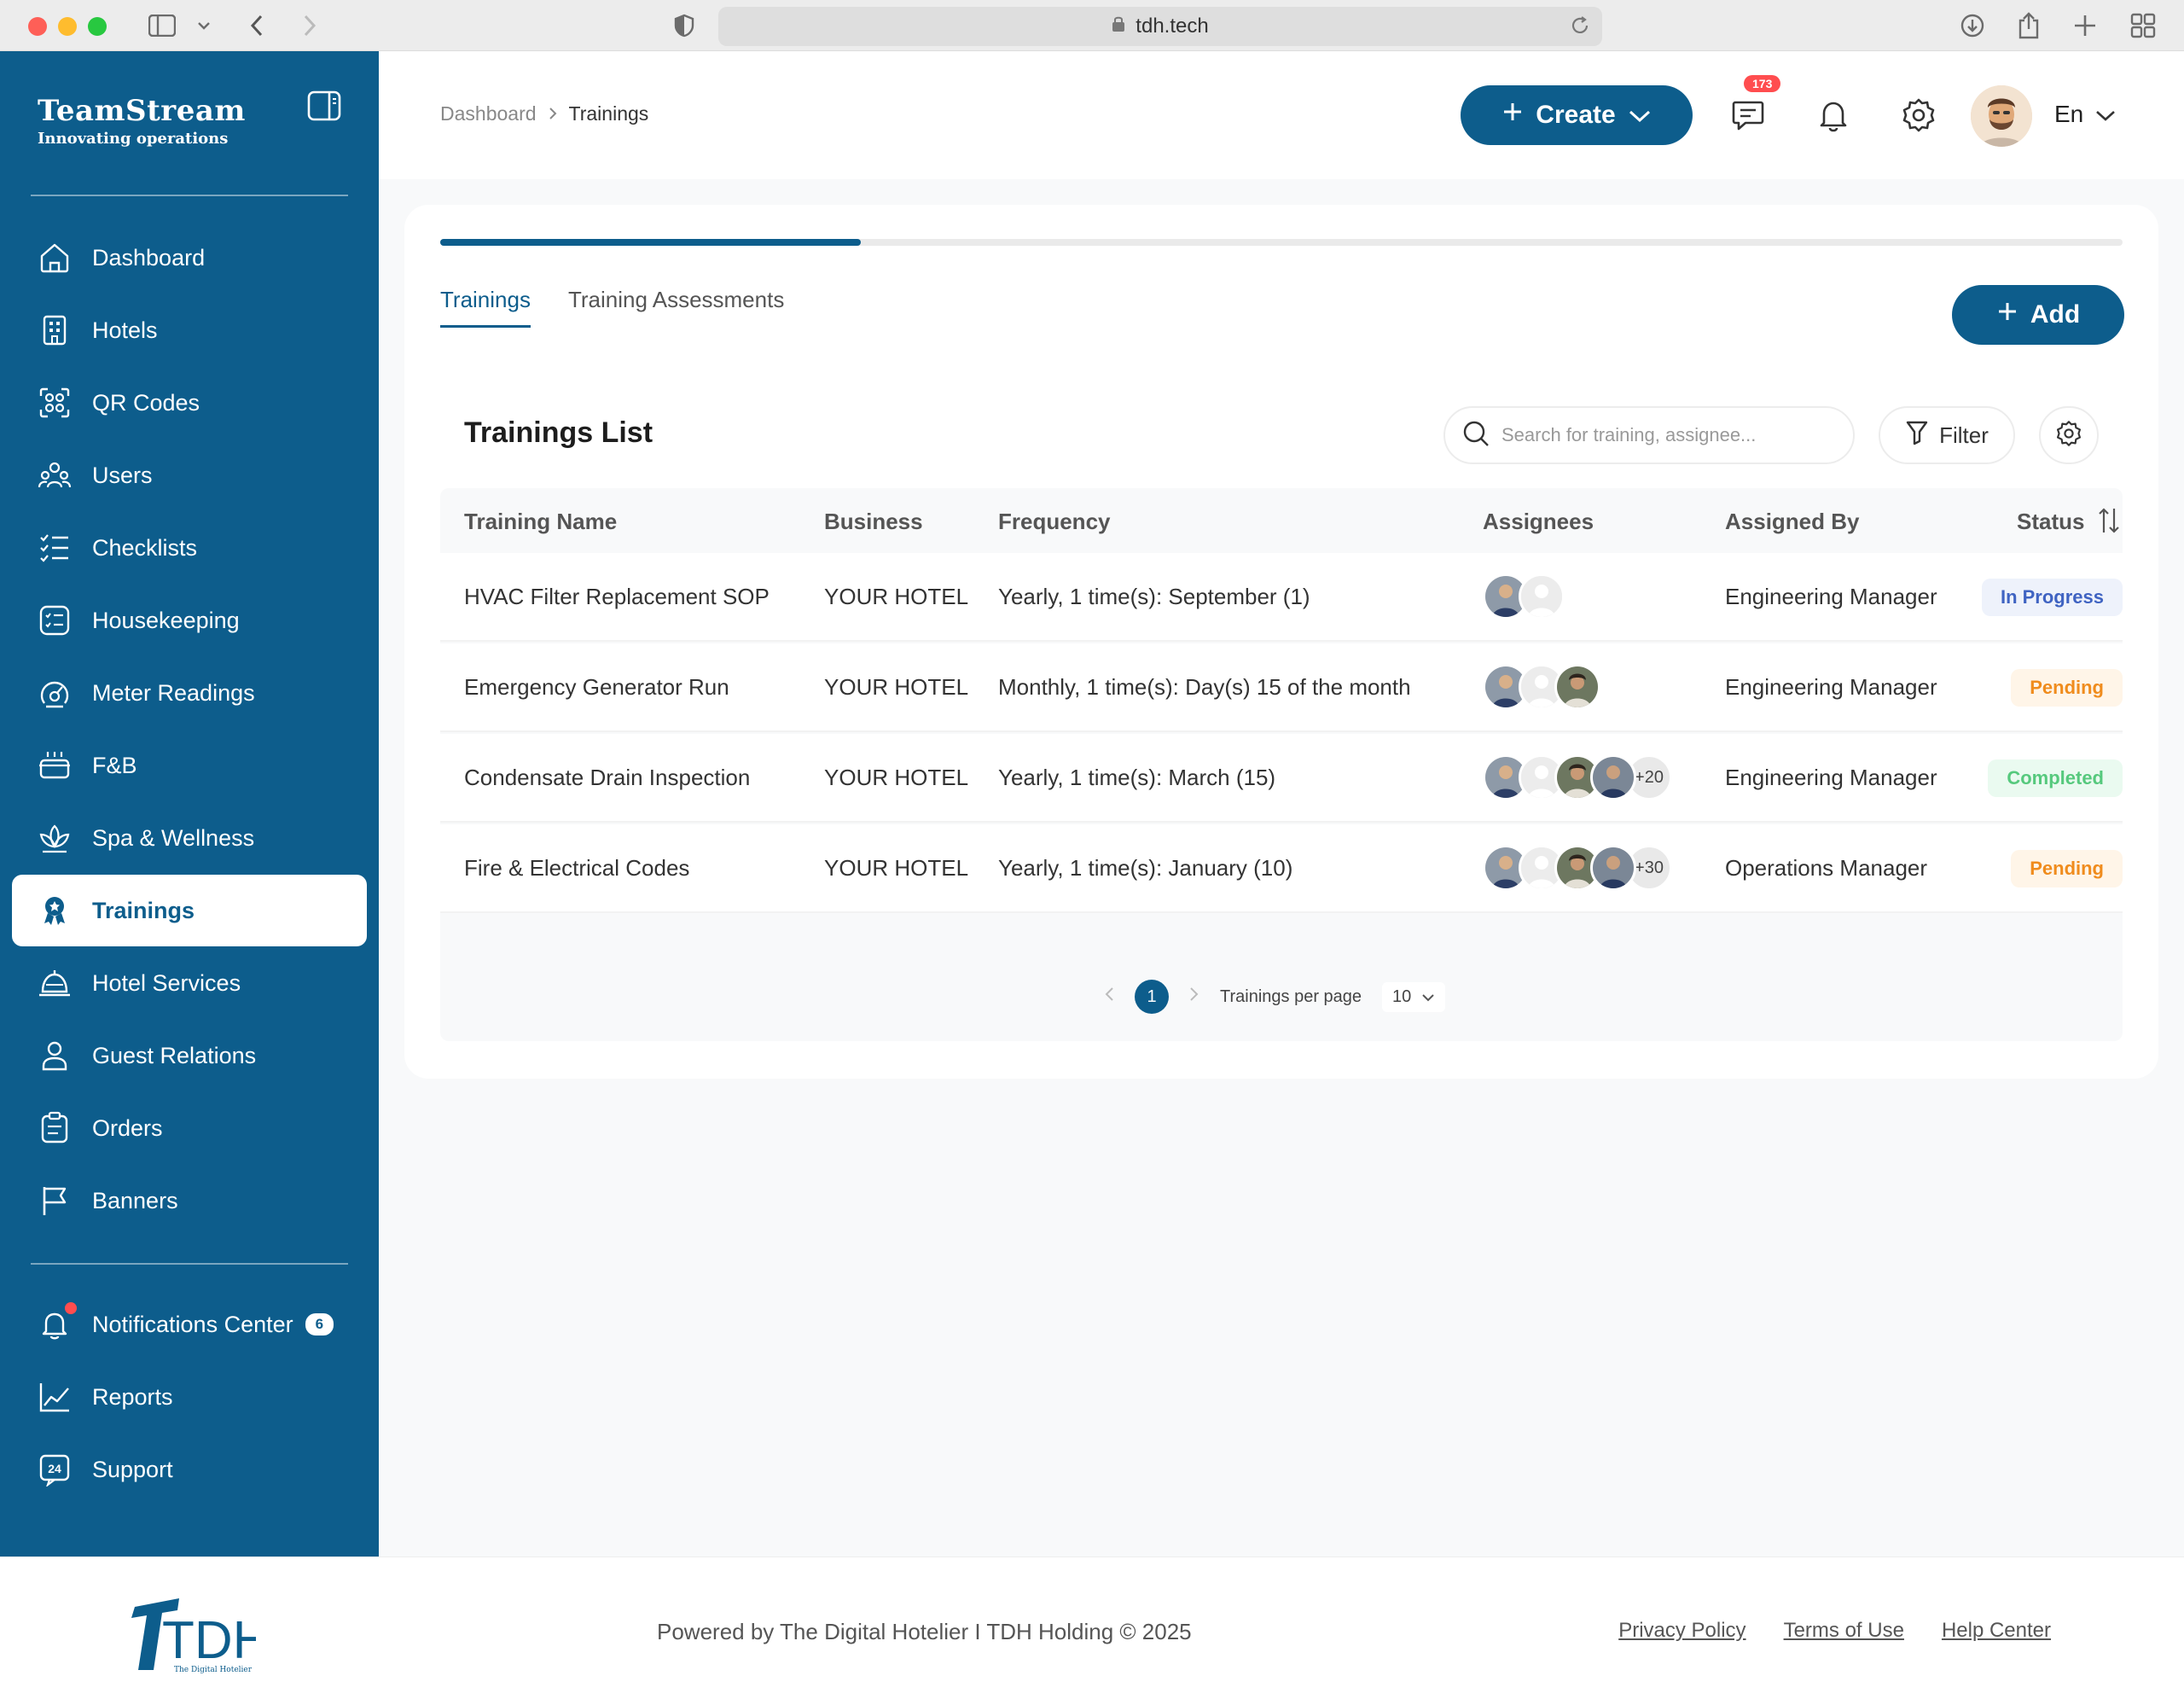 The image size is (2184, 1705). I want to click on gear-icon, so click(1919, 115).